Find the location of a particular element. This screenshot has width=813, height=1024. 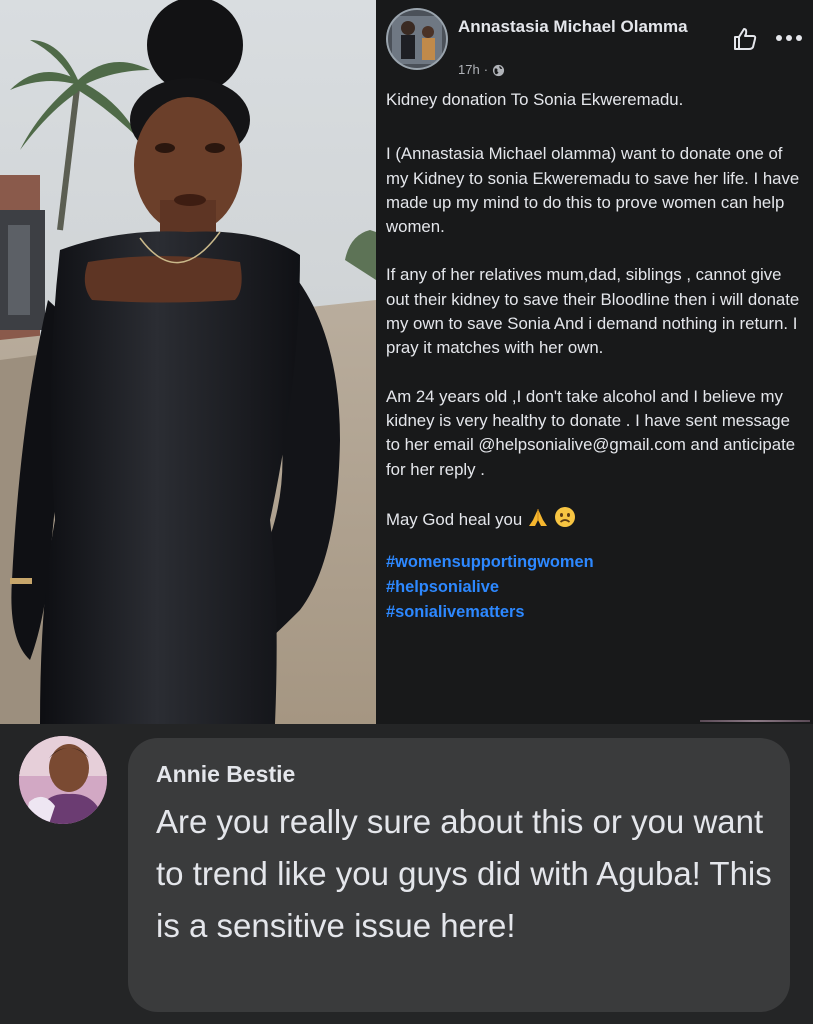

post-timestamp: 17h is located at coordinates (469, 70).